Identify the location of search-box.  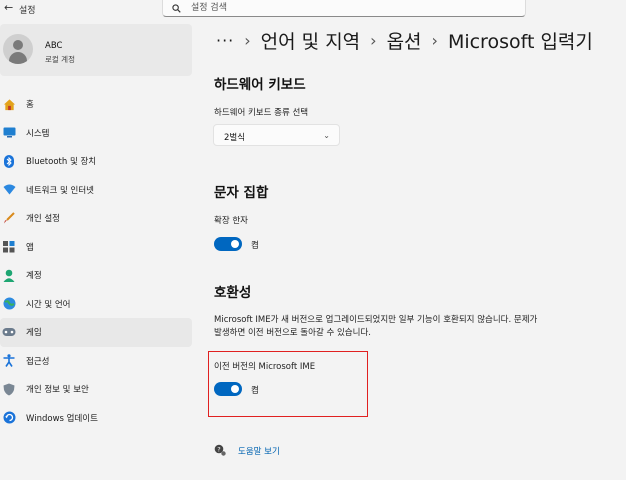
(344, 8).